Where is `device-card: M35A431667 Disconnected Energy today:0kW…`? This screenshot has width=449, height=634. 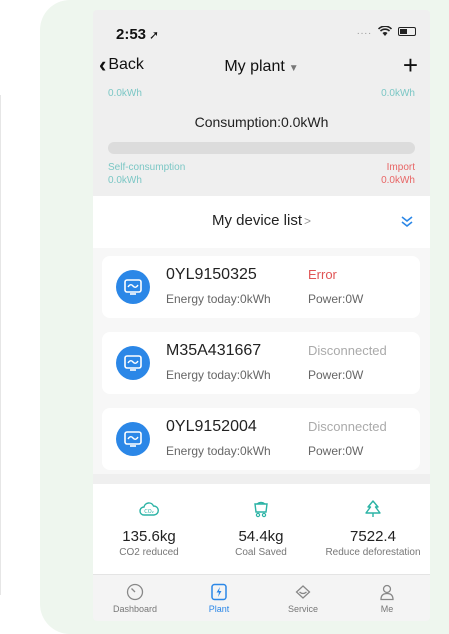
device-card: M35A431667 Disconnected Energy today:0kW… is located at coordinates (261, 363).